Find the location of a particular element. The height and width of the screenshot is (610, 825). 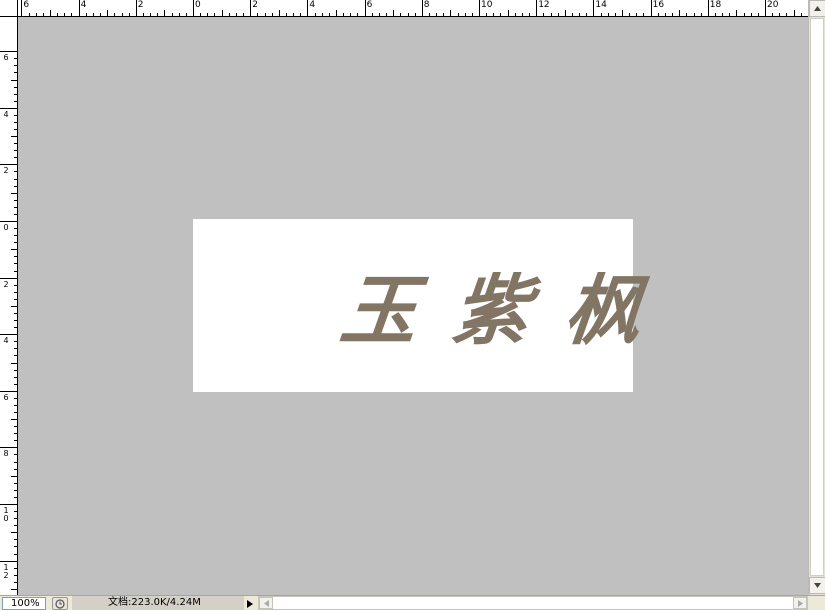

scroll-down-button is located at coordinates (817, 585).